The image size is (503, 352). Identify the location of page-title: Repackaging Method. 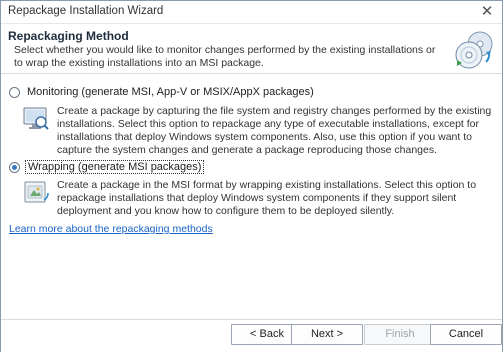
(68, 36).